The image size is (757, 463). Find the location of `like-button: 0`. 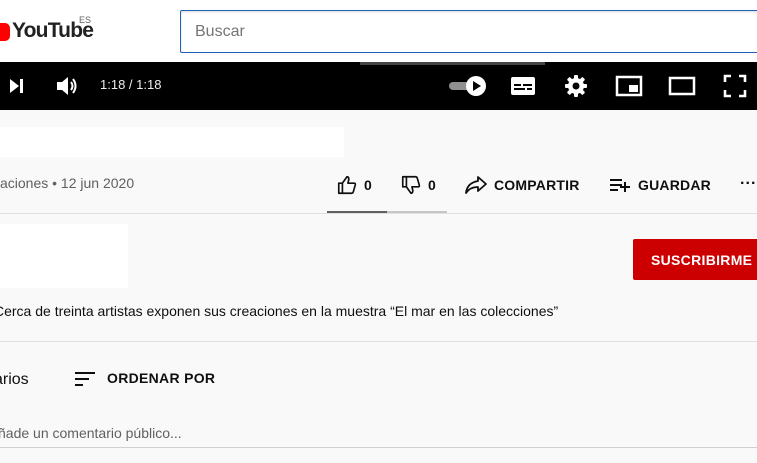

like-button: 0 is located at coordinates (354, 185).